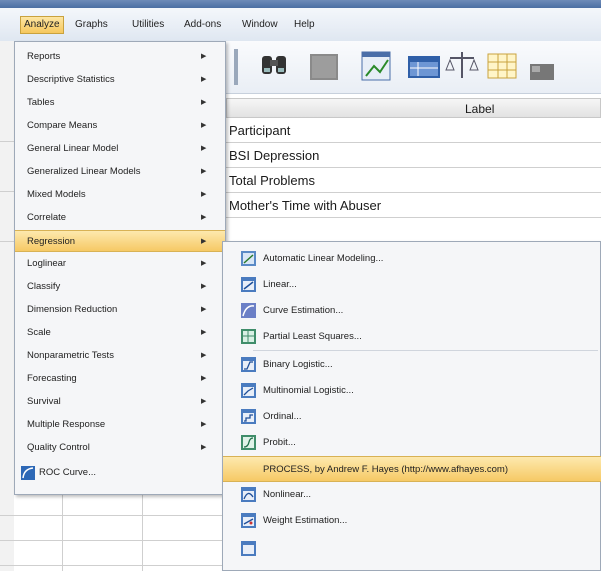  What do you see at coordinates (148, 25) in the screenshot?
I see `menu-utilities: Utilities` at bounding box center [148, 25].